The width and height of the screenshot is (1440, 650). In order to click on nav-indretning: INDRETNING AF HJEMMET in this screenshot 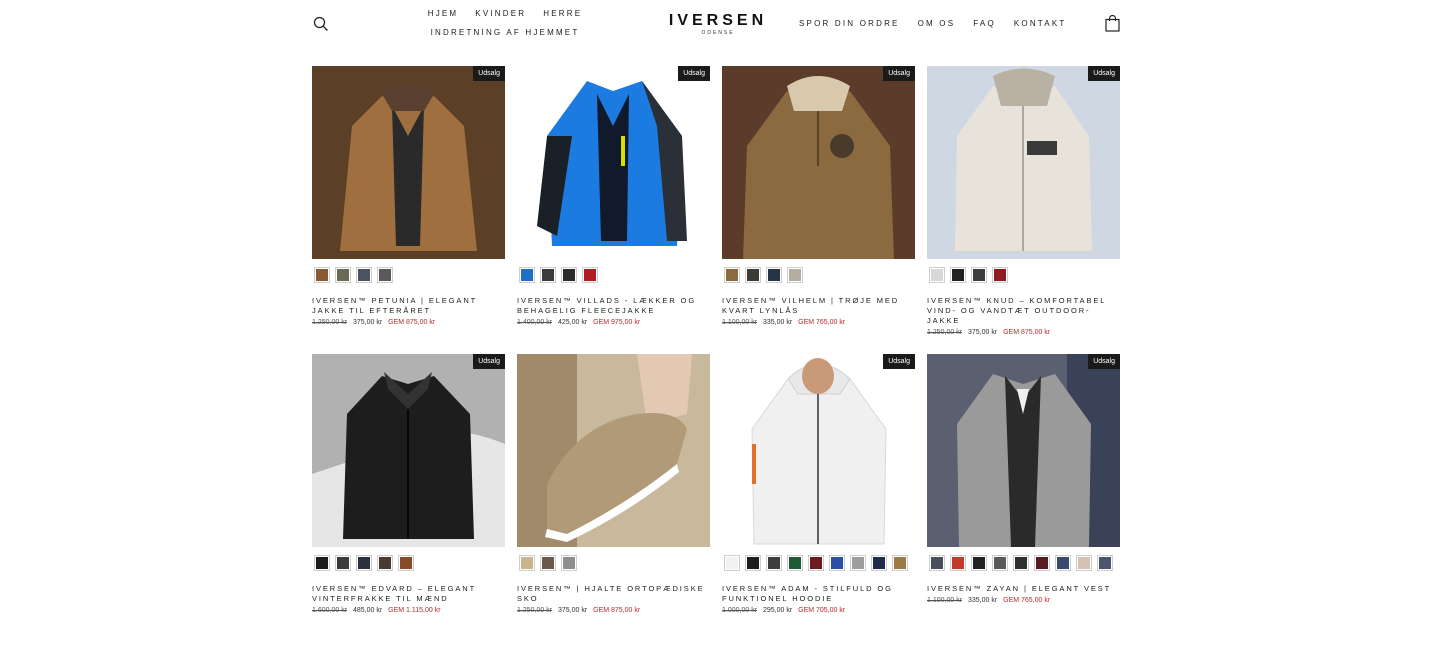, I will do `click(505, 32)`.